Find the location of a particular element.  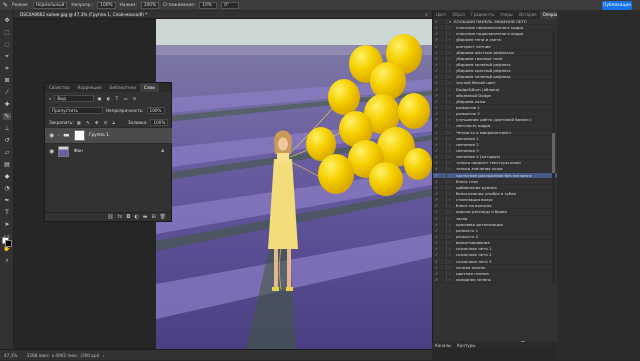

layer-name: Фон is located at coordinates (78, 150).